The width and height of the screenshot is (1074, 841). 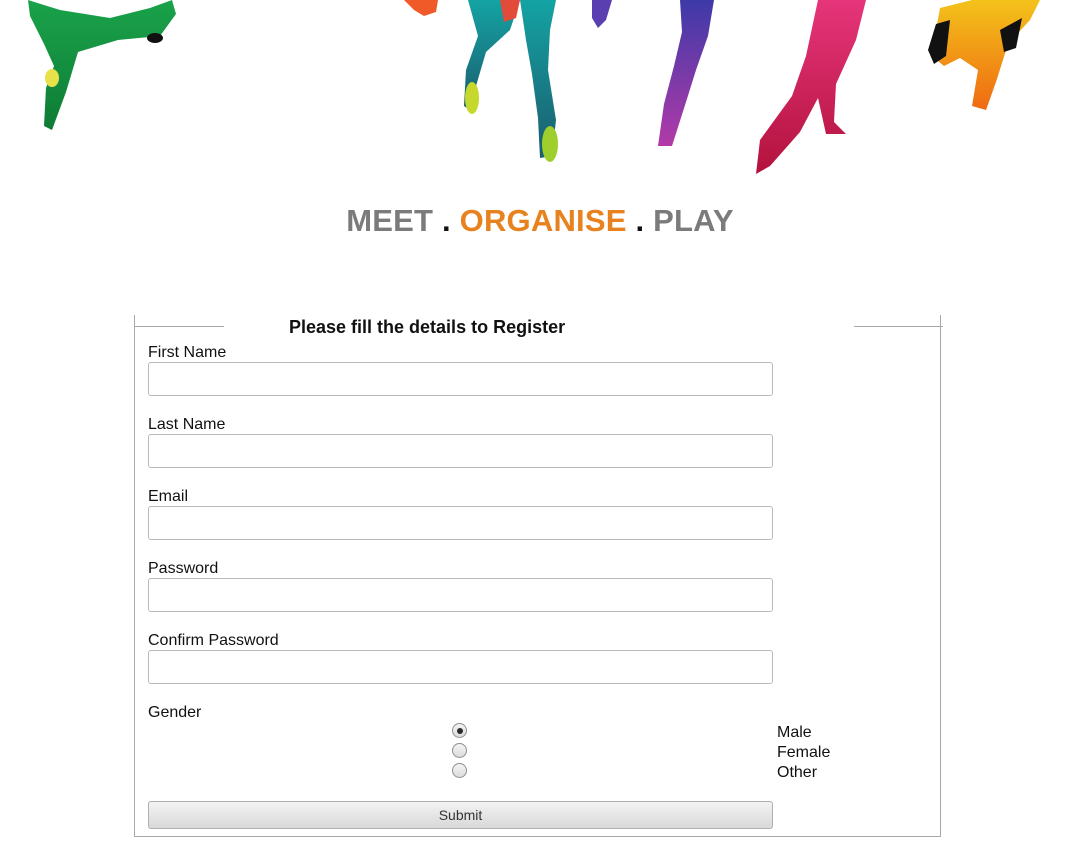 What do you see at coordinates (460, 667) in the screenshot?
I see `confirm-password-field` at bounding box center [460, 667].